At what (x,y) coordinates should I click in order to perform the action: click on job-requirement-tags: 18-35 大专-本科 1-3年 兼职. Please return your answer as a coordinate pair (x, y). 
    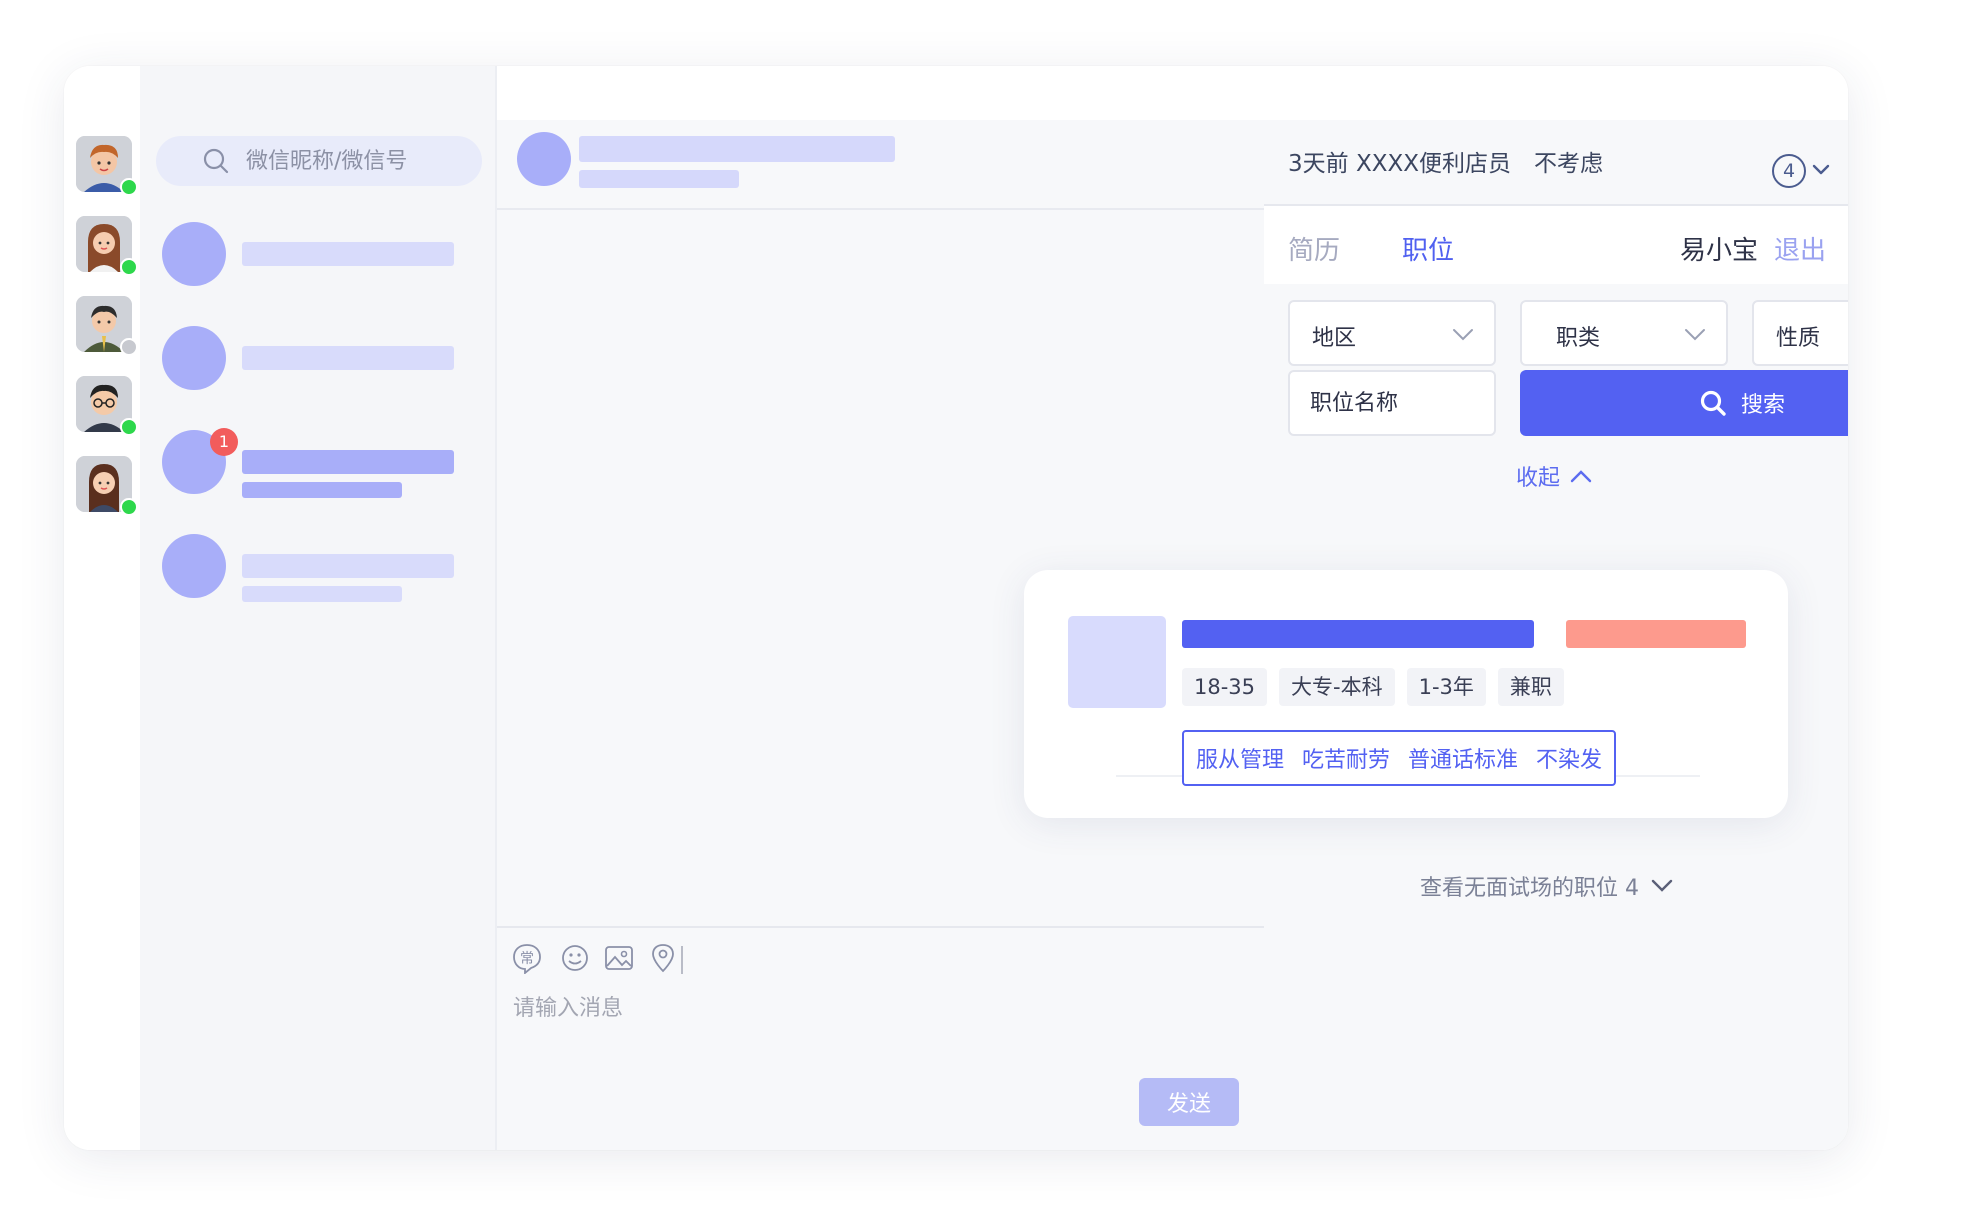
    Looking at the image, I should click on (1373, 687).